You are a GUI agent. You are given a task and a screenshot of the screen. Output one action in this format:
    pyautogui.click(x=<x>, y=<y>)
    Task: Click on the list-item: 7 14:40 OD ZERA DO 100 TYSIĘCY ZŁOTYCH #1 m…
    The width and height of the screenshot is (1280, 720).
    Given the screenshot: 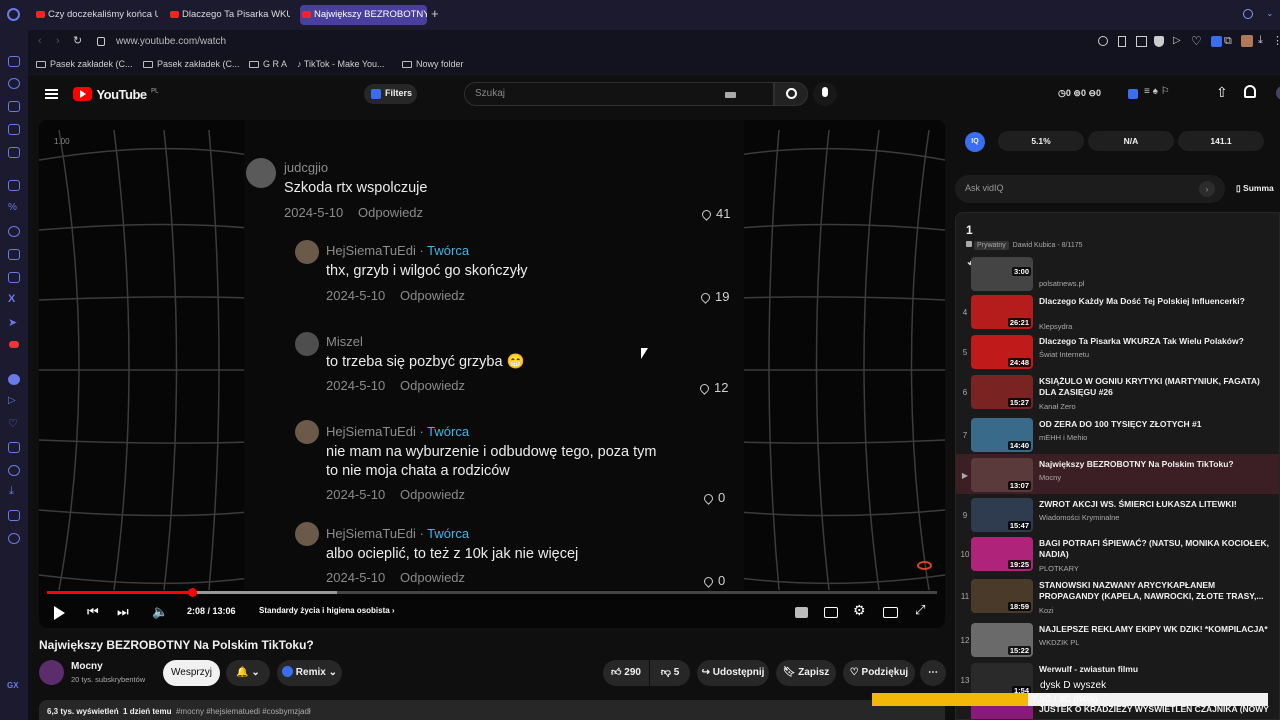 What is the action you would take?
    pyautogui.click(x=1117, y=438)
    